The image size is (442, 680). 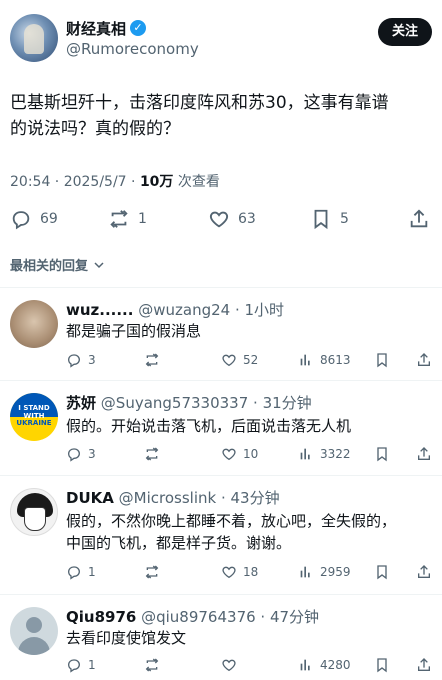 I want to click on reply-author-handle: @Suyang57330337 · 31分钟, so click(x=206, y=403).